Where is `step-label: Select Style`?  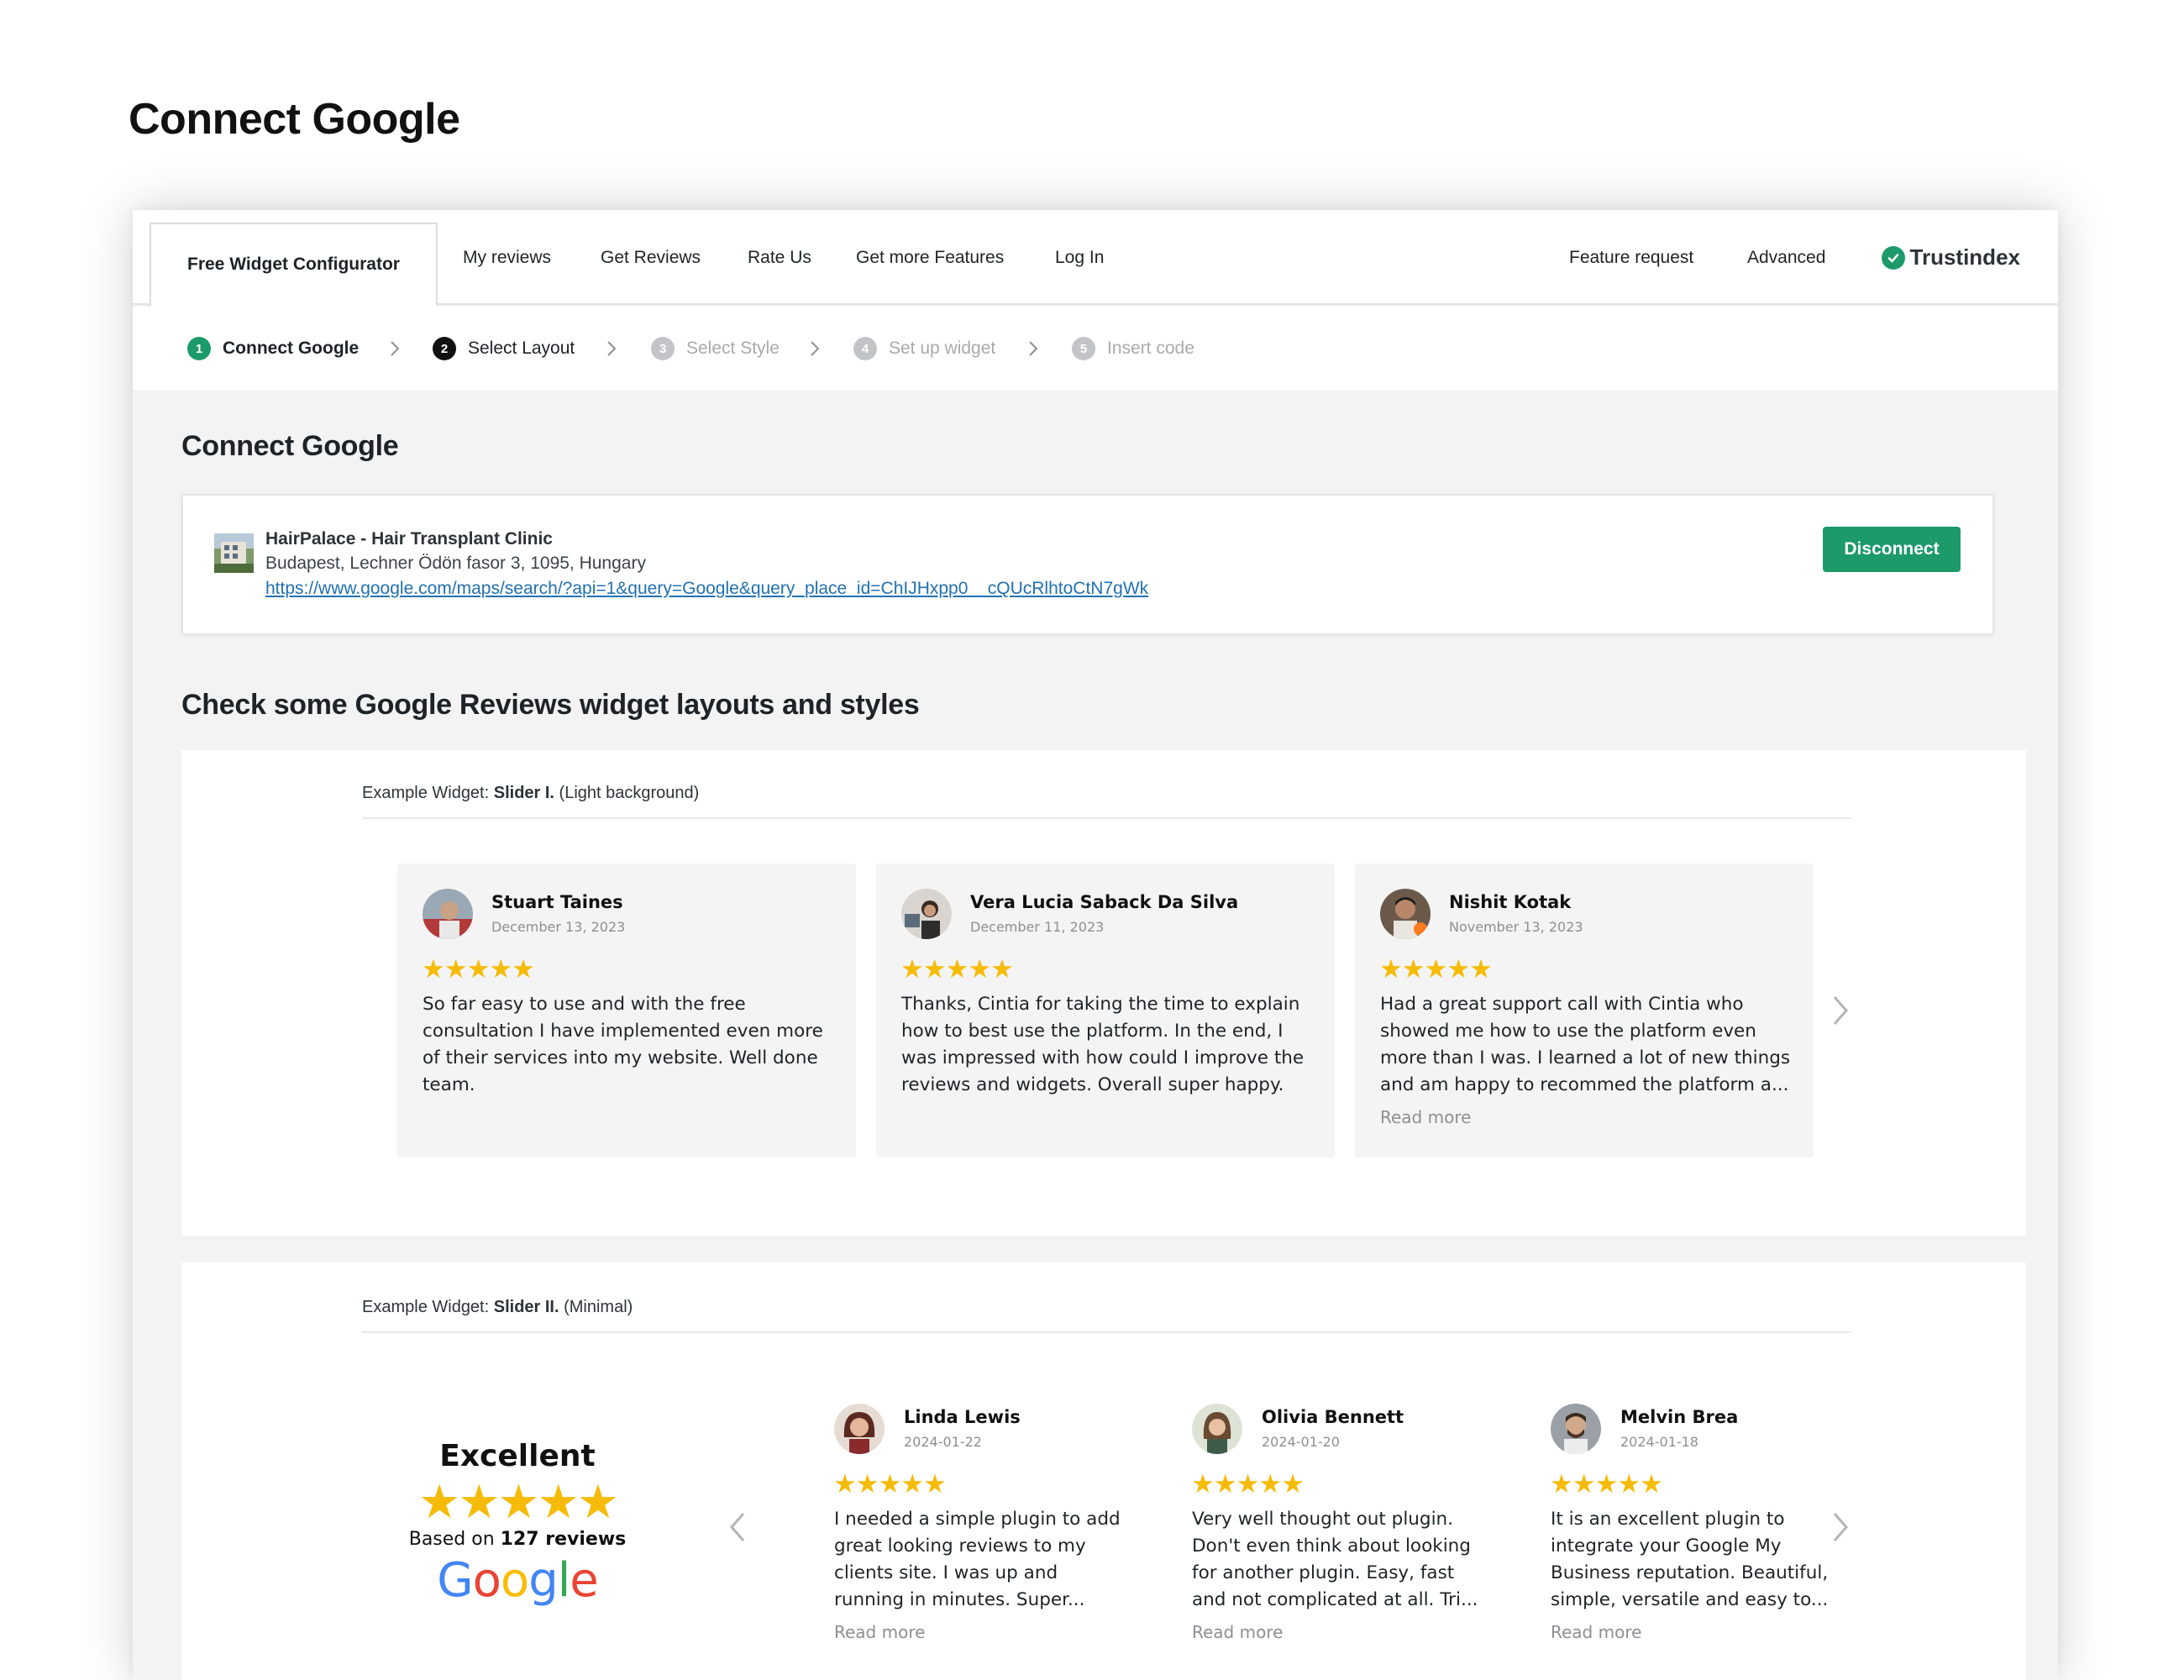 step-label: Select Style is located at coordinates (733, 348).